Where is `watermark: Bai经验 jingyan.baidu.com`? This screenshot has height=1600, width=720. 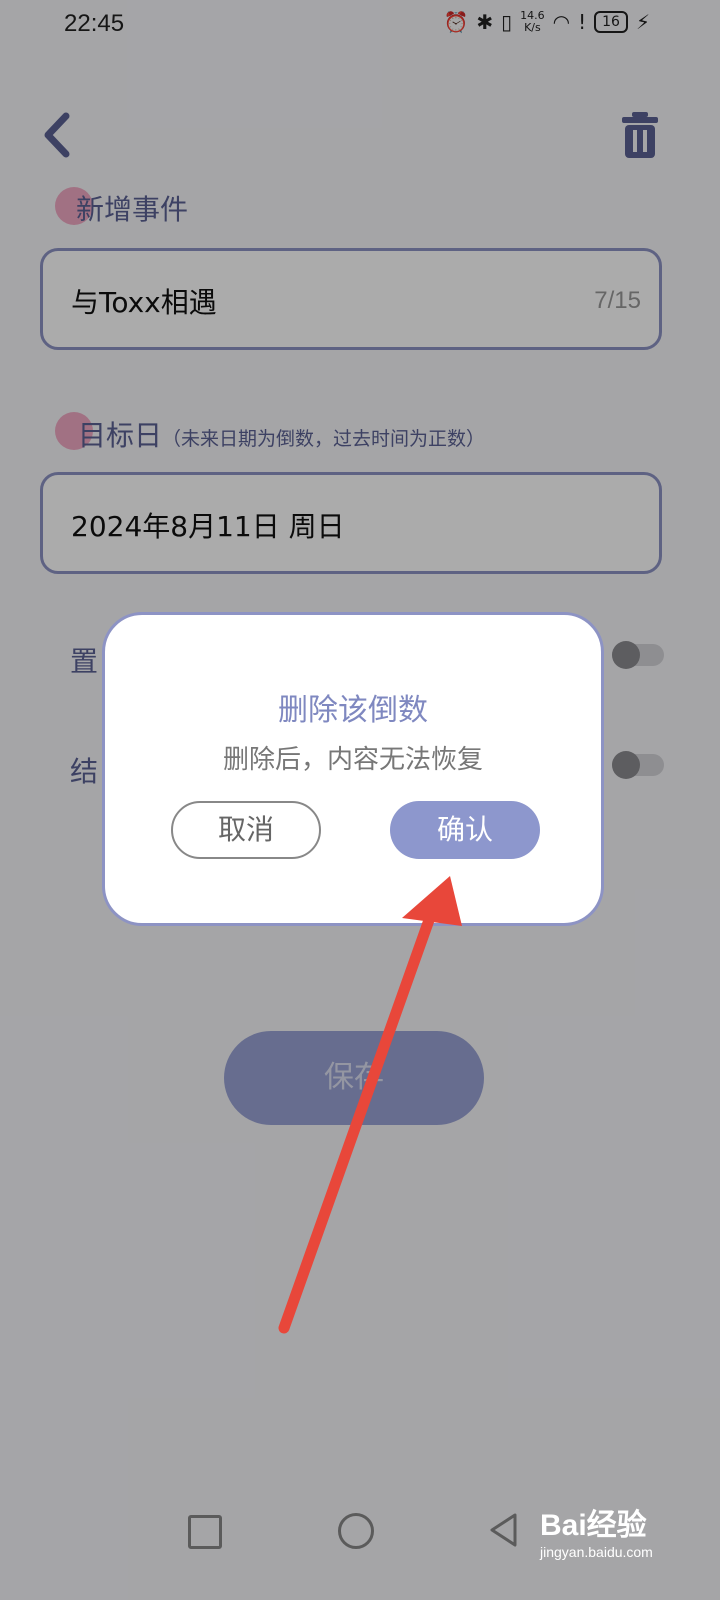
watermark: Bai经验 jingyan.baidu.com is located at coordinates (596, 1530).